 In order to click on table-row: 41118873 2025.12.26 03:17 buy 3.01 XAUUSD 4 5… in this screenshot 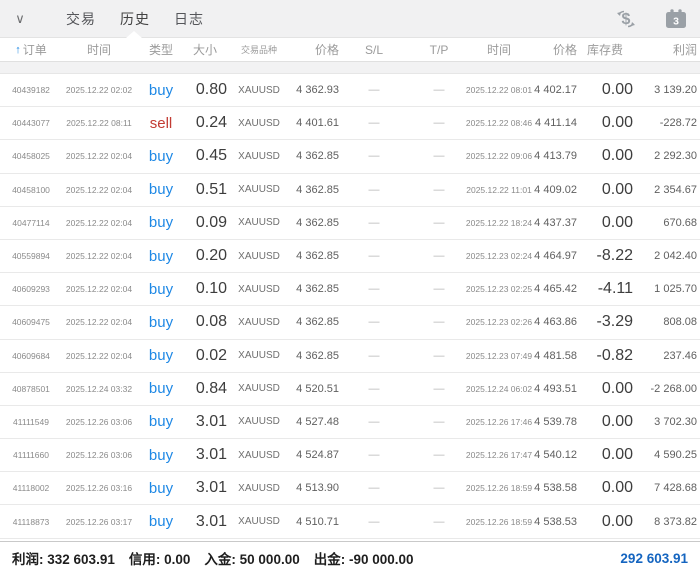, I will do `click(350, 522)`.